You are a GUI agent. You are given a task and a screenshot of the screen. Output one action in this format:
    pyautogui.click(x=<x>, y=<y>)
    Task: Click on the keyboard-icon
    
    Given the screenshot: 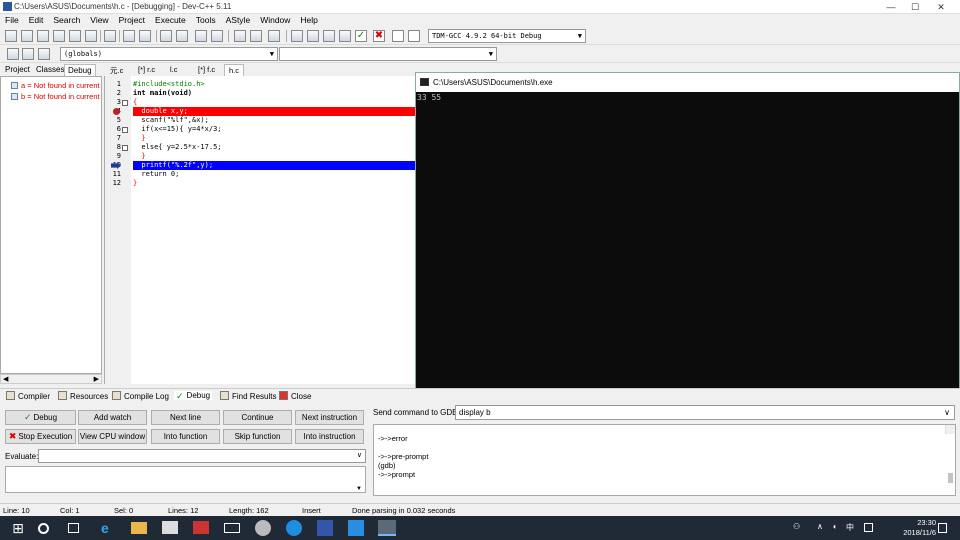 What is the action you would take?
    pyautogui.click(x=868, y=527)
    